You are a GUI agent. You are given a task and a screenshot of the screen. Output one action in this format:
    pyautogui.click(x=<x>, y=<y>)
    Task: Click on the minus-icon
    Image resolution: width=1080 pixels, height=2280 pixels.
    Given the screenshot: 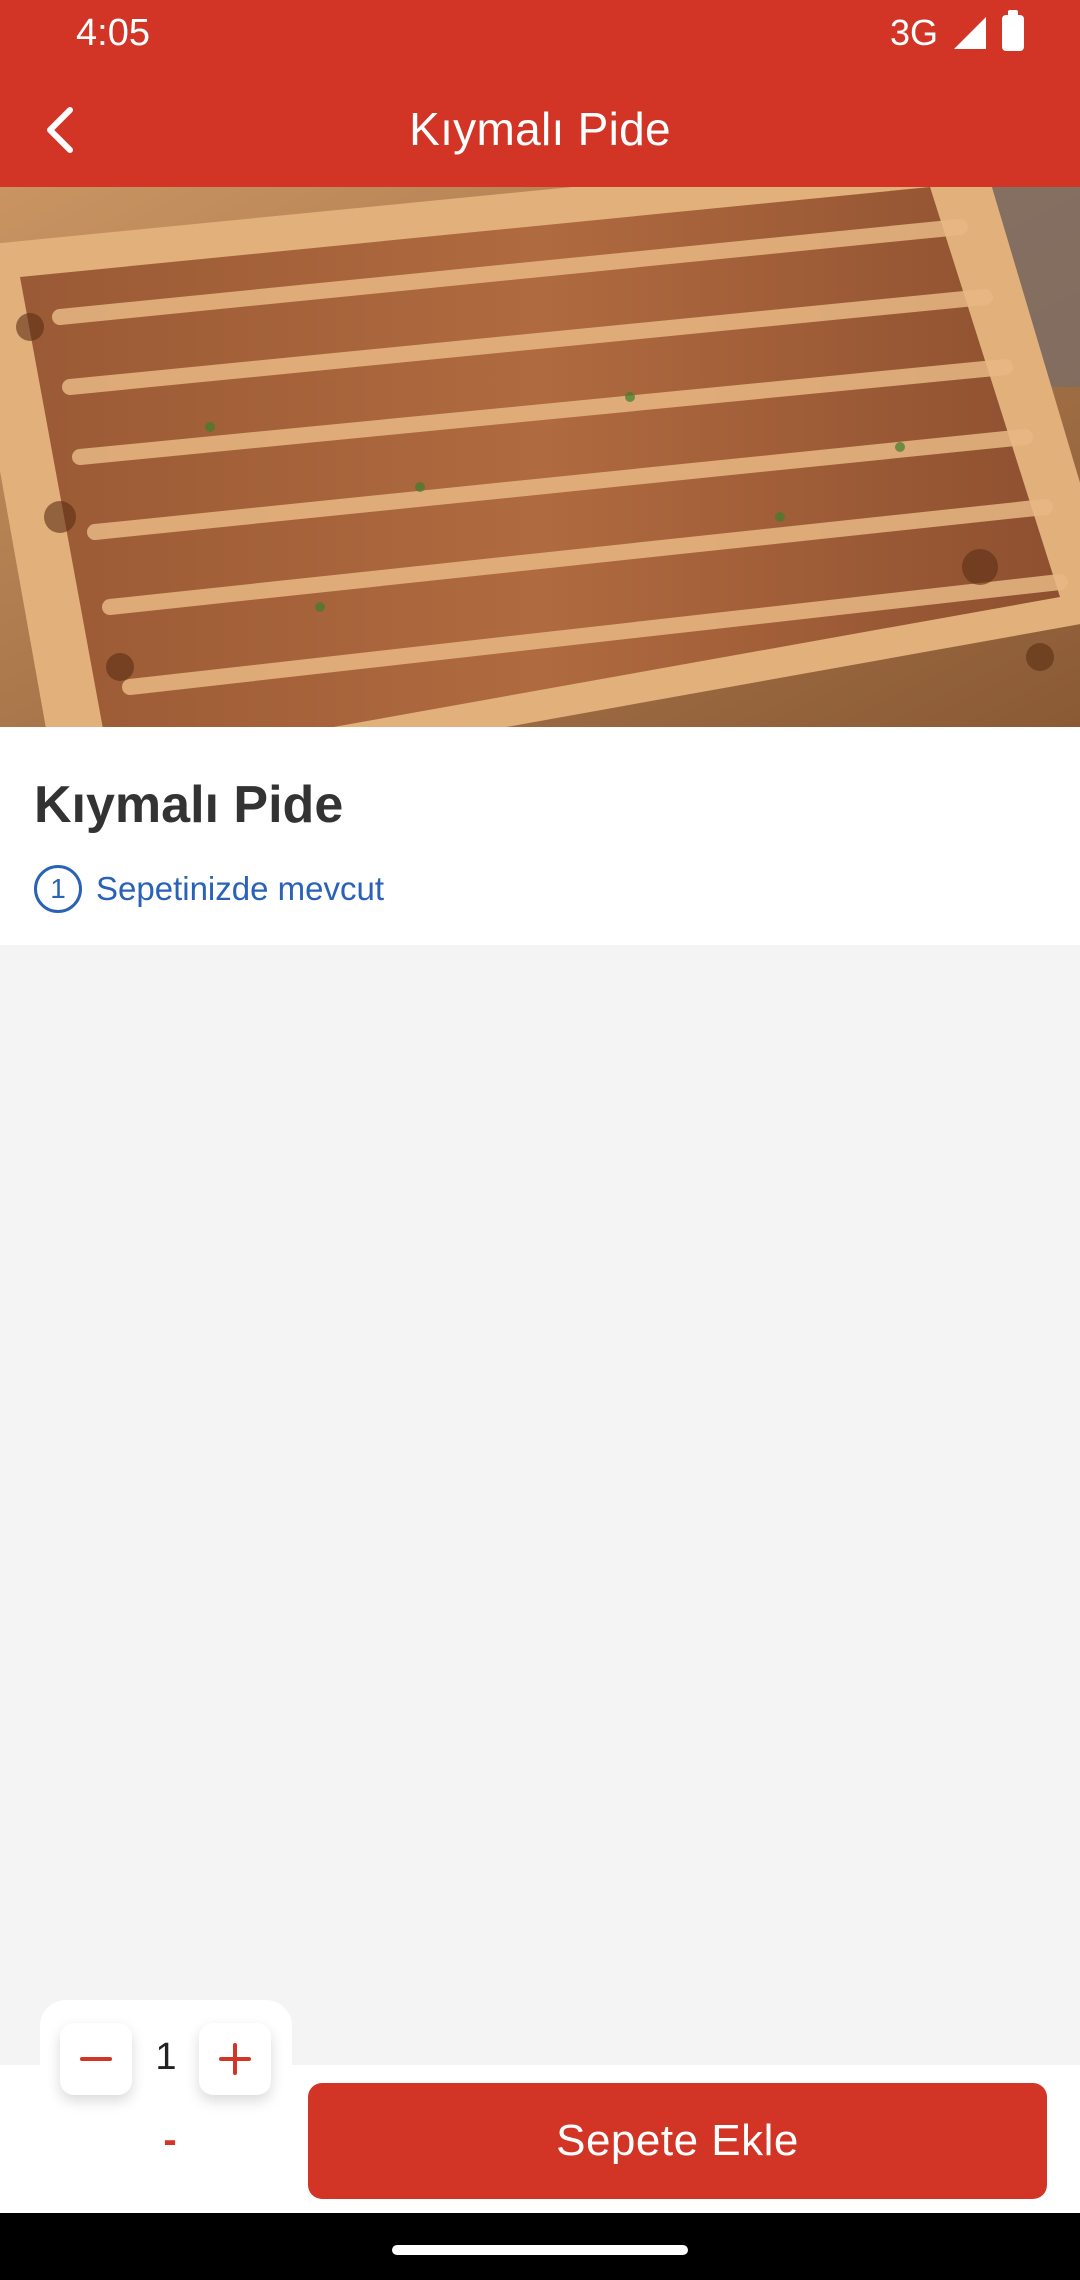 What is the action you would take?
    pyautogui.click(x=96, y=2059)
    